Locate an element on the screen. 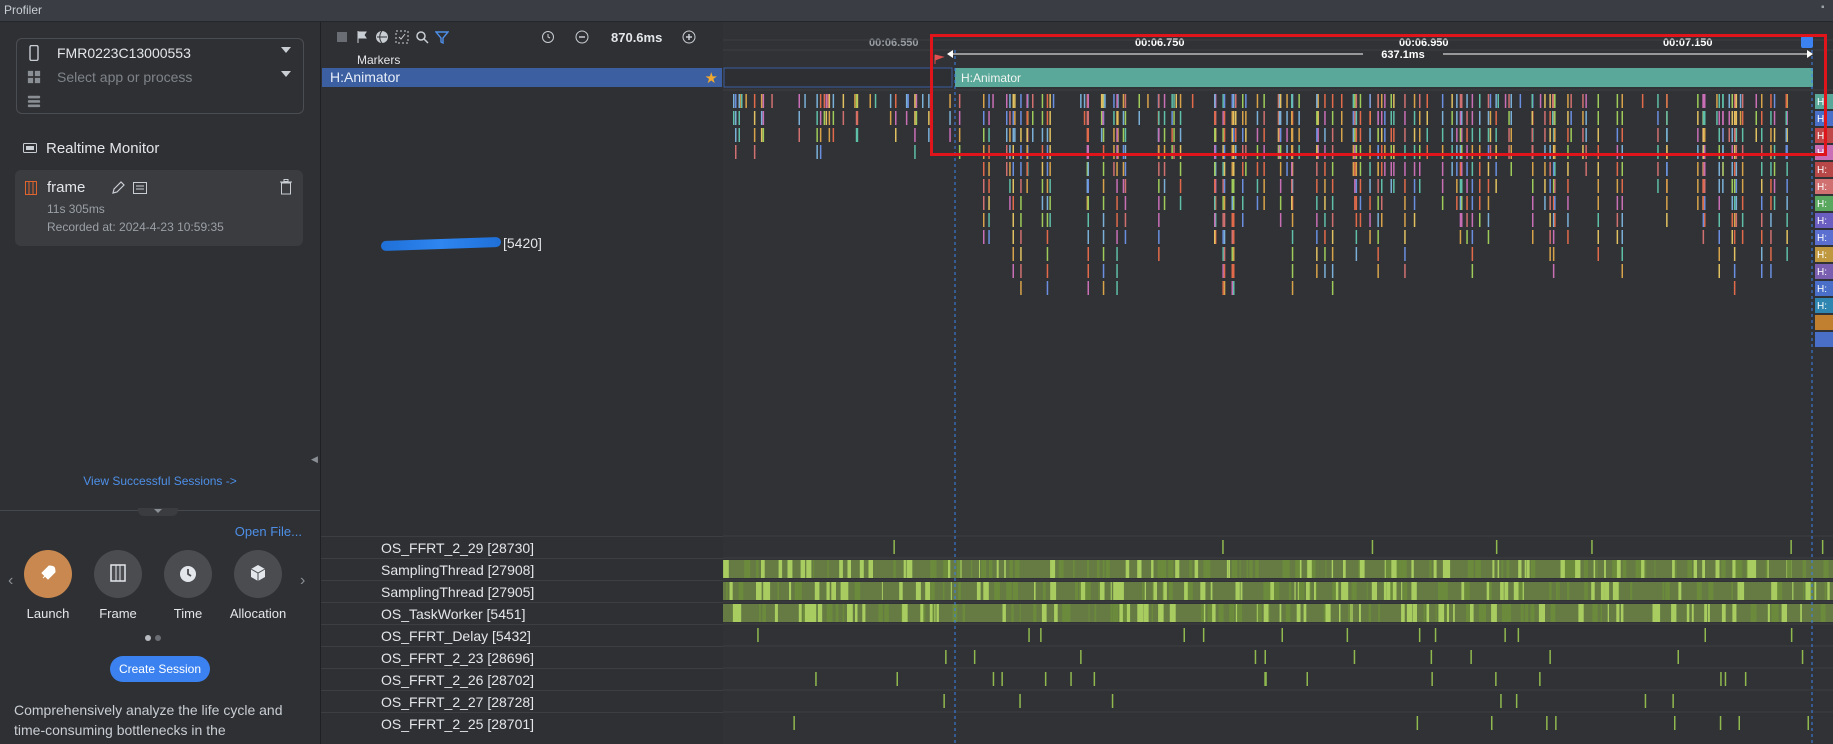 The height and width of the screenshot is (744, 1833). zoom-in-icon is located at coordinates (689, 37).